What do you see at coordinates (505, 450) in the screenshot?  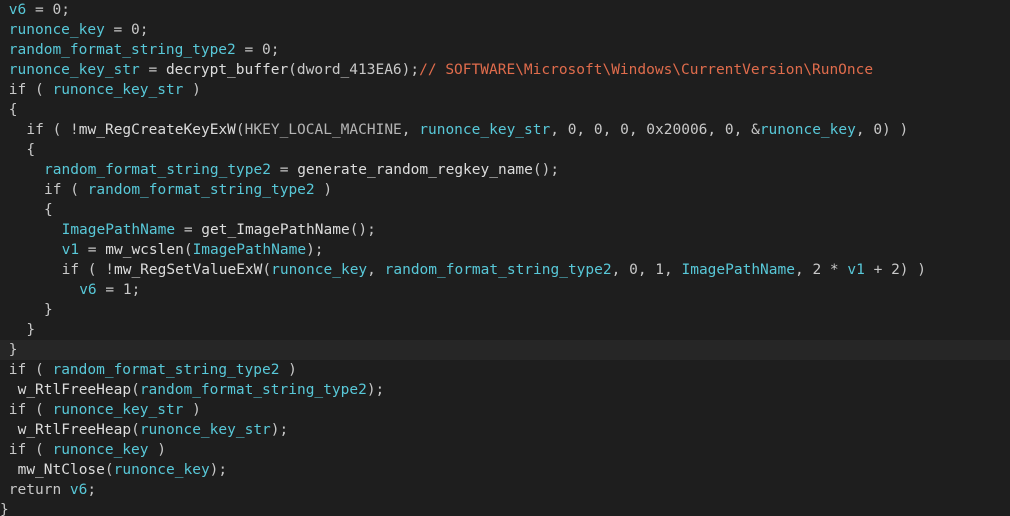 I see `code-line: if ( runonce_key )` at bounding box center [505, 450].